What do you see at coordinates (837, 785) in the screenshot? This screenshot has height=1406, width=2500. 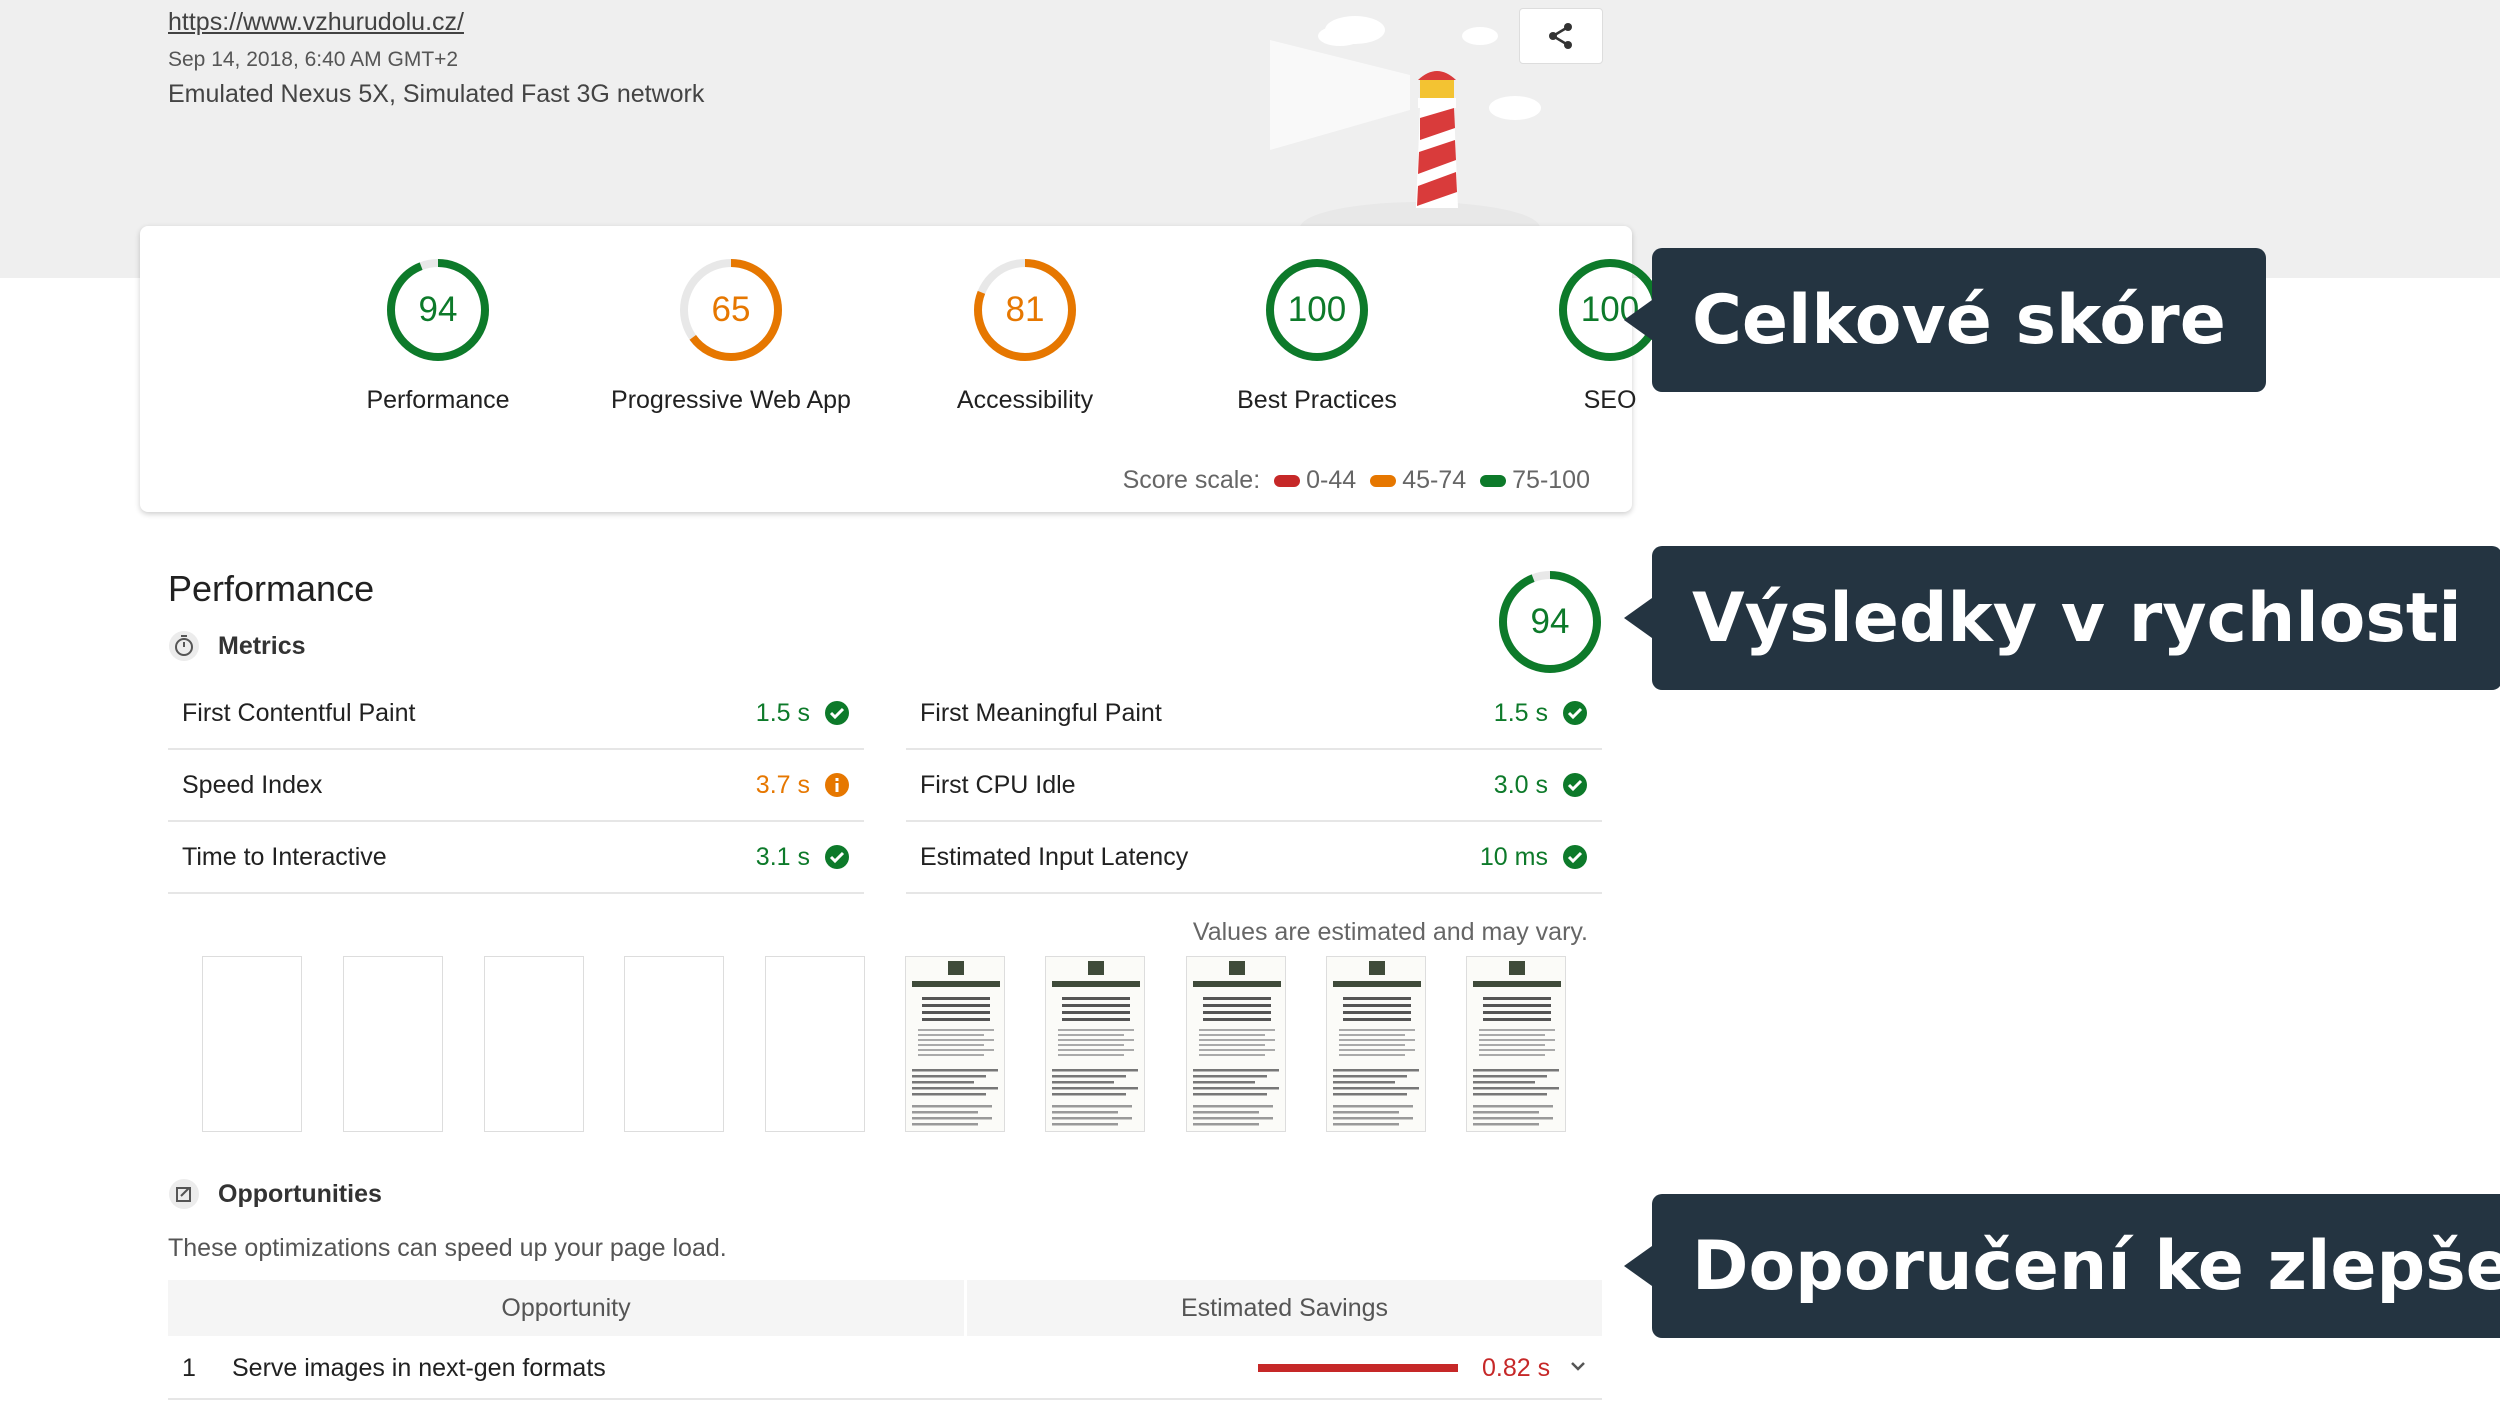 I see `info-circle-icon` at bounding box center [837, 785].